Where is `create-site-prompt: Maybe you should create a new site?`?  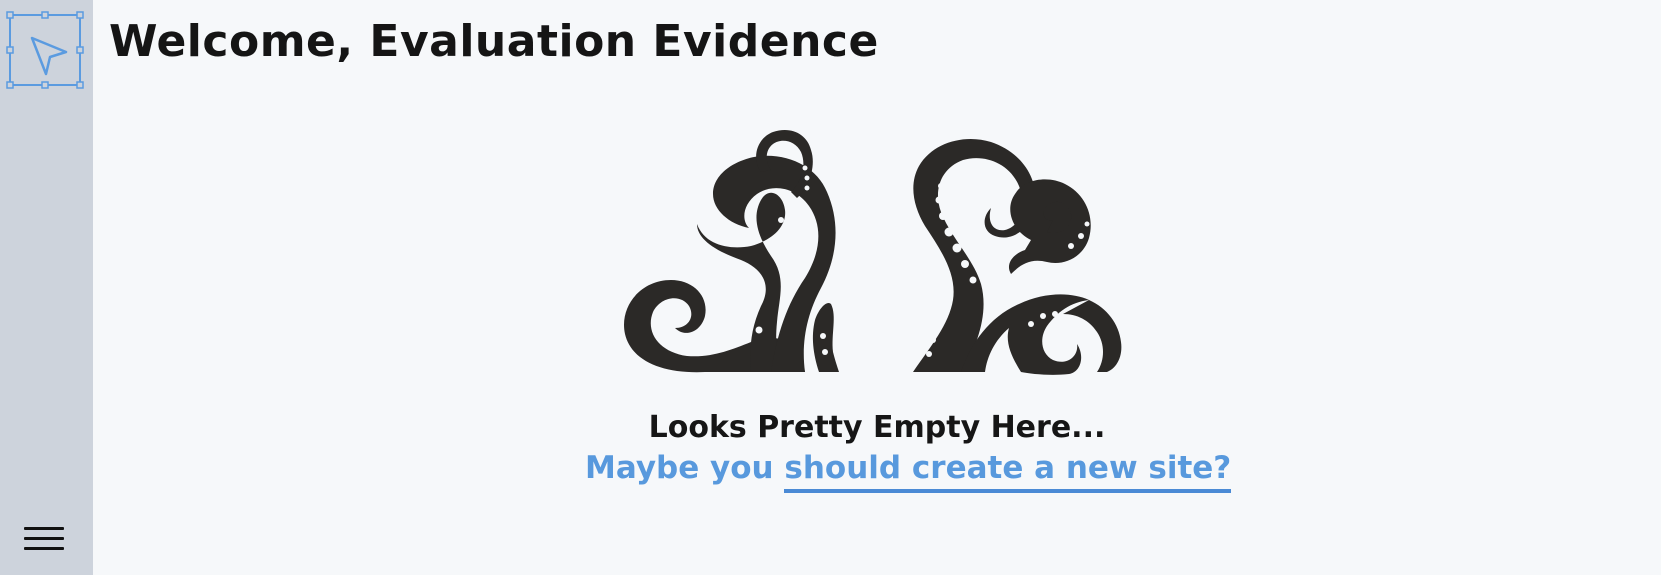
create-site-prompt: Maybe you should create a new site? is located at coordinates (908, 471).